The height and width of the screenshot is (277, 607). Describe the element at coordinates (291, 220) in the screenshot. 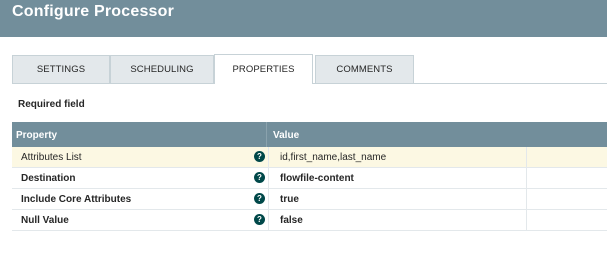

I see `property-value: false` at that location.